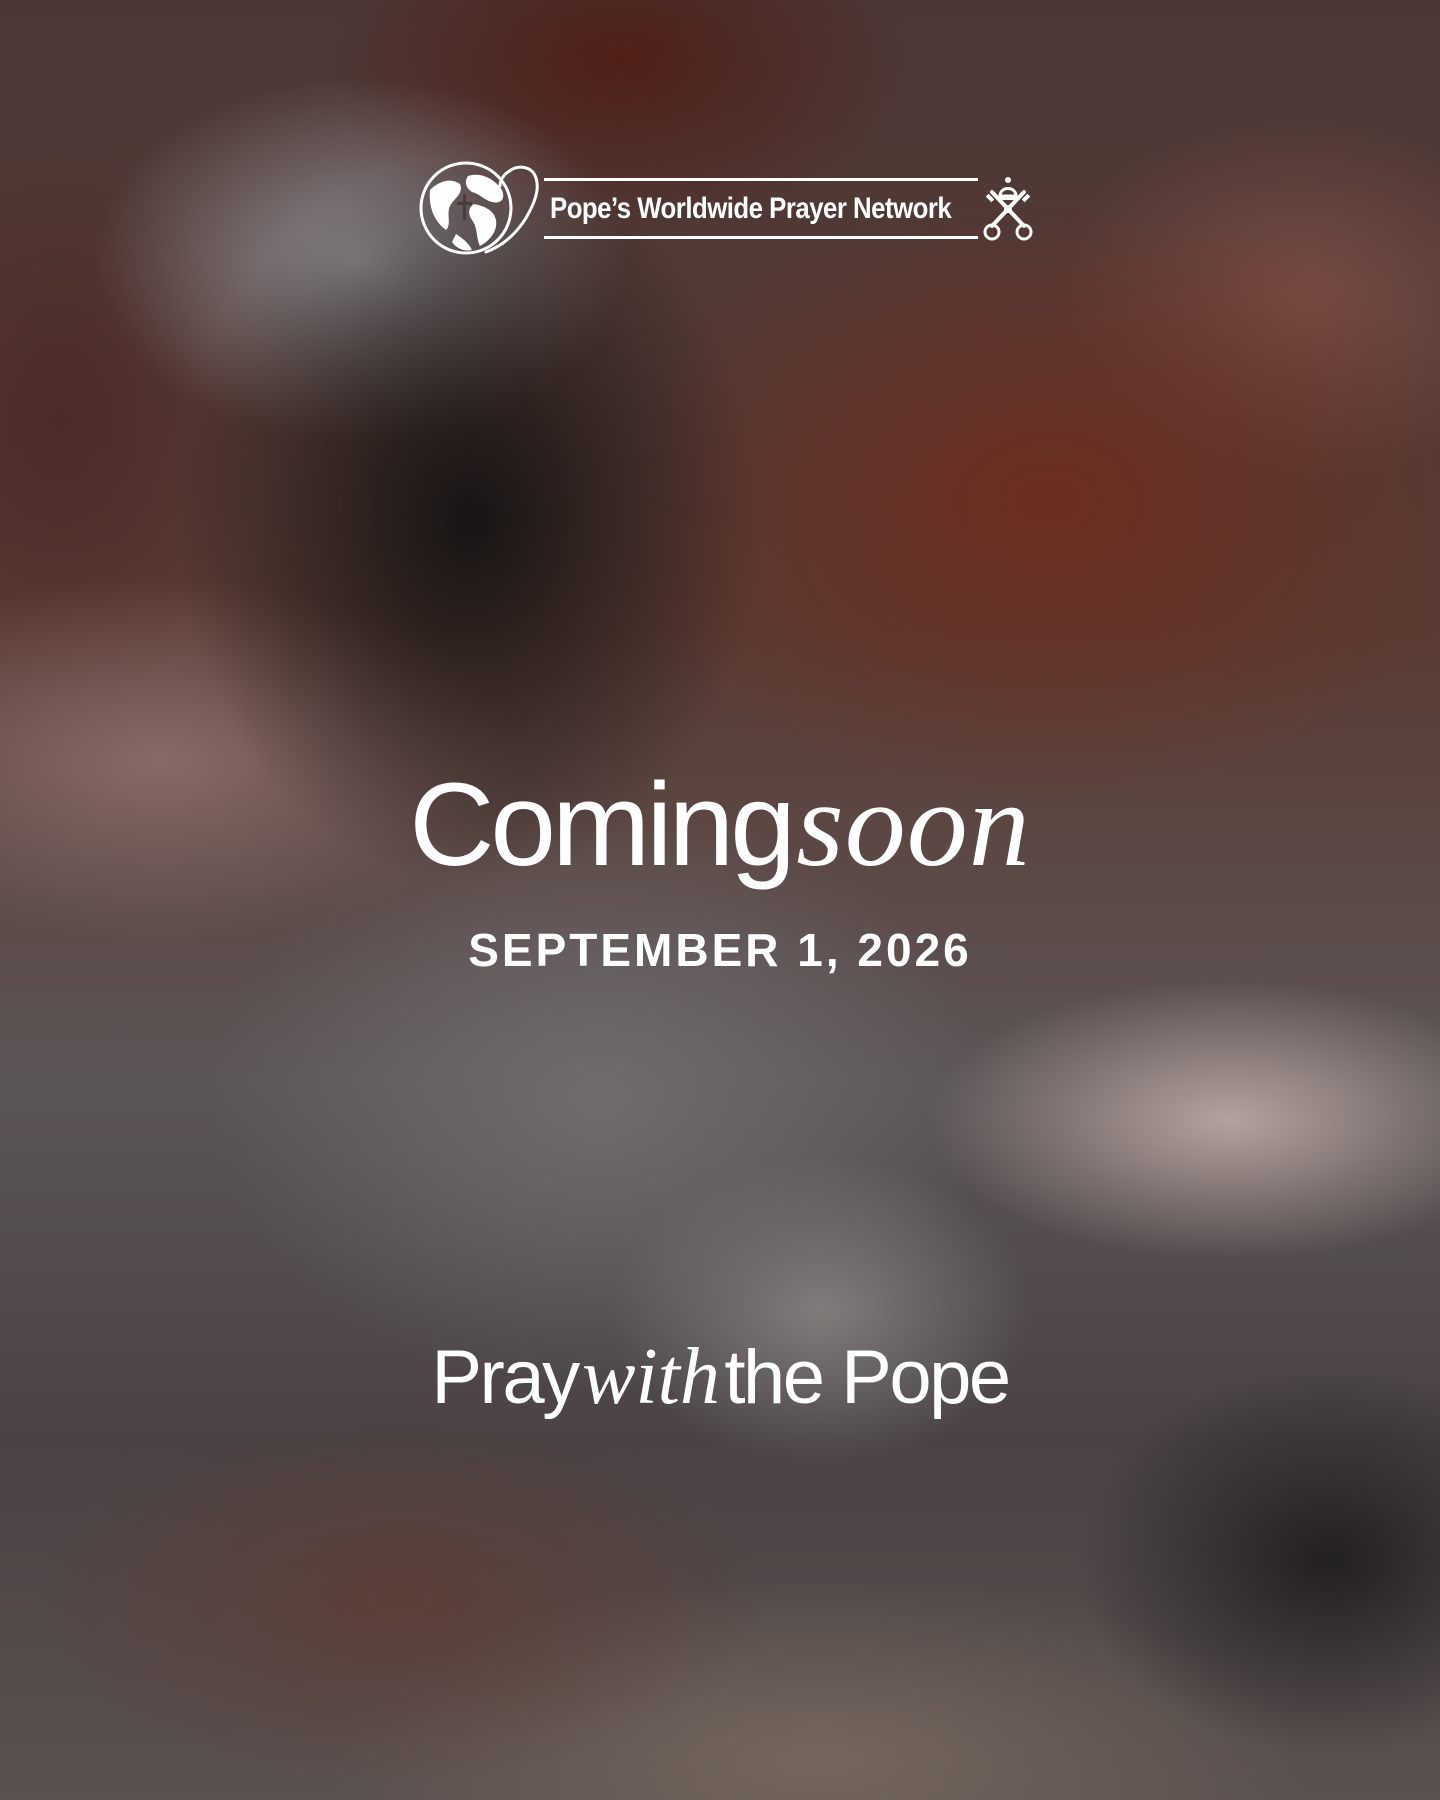 The width and height of the screenshot is (1440, 1800). I want to click on launch-date: SEPTEMBER 1, 2026, so click(720, 950).